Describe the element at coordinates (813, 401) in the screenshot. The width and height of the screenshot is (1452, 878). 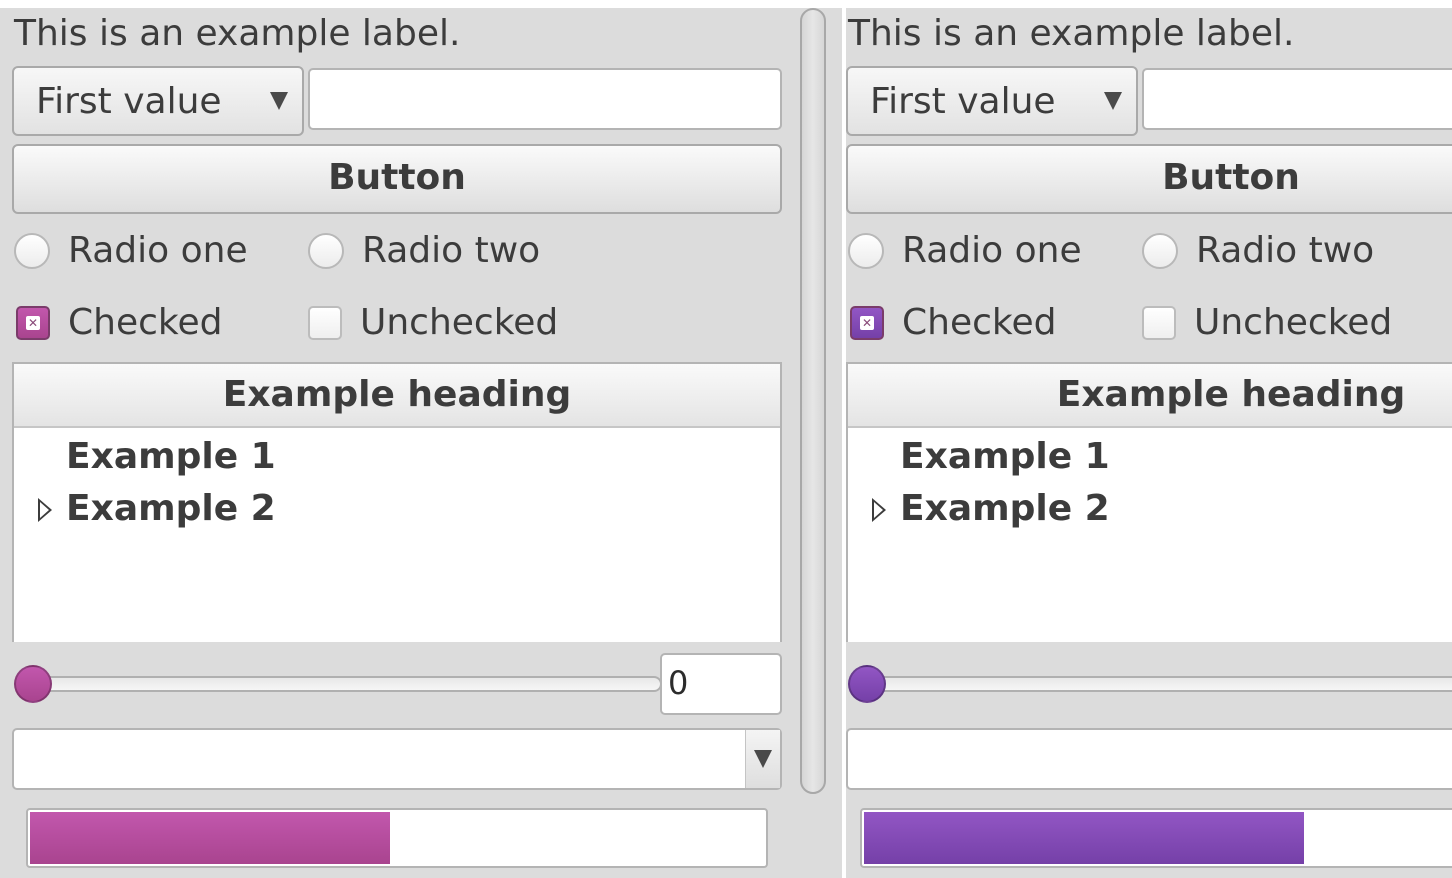
I see `vertical-scrollbar` at that location.